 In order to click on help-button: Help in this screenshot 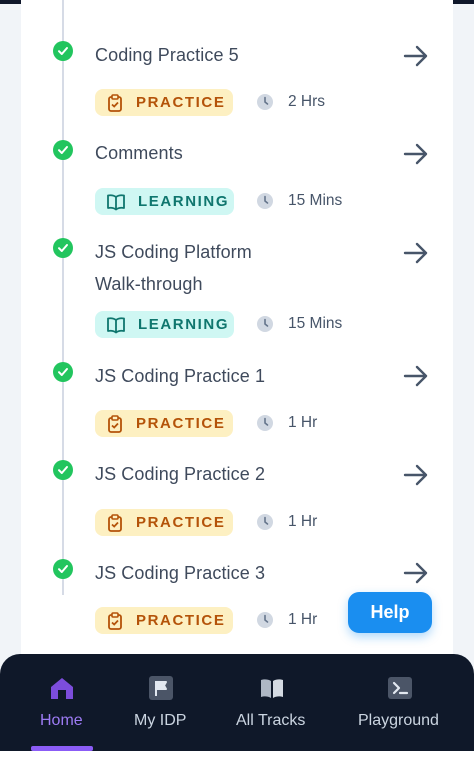, I will do `click(390, 612)`.